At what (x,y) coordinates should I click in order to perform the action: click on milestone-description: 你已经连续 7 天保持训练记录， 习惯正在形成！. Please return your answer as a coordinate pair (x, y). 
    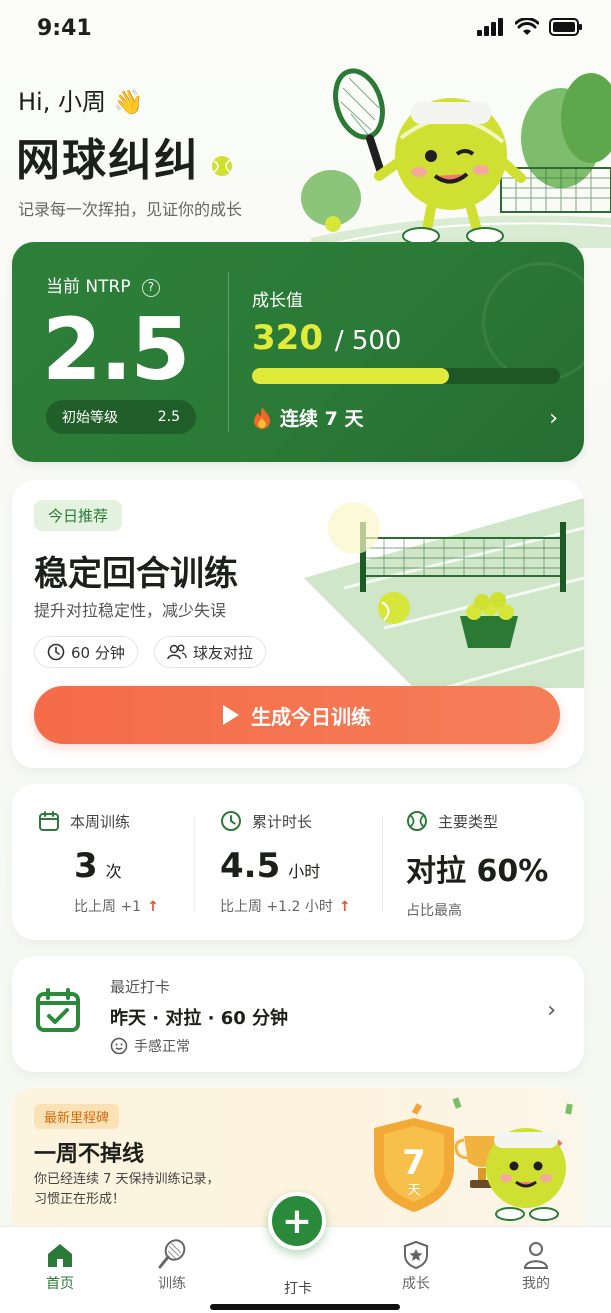
    Looking at the image, I should click on (154, 1190).